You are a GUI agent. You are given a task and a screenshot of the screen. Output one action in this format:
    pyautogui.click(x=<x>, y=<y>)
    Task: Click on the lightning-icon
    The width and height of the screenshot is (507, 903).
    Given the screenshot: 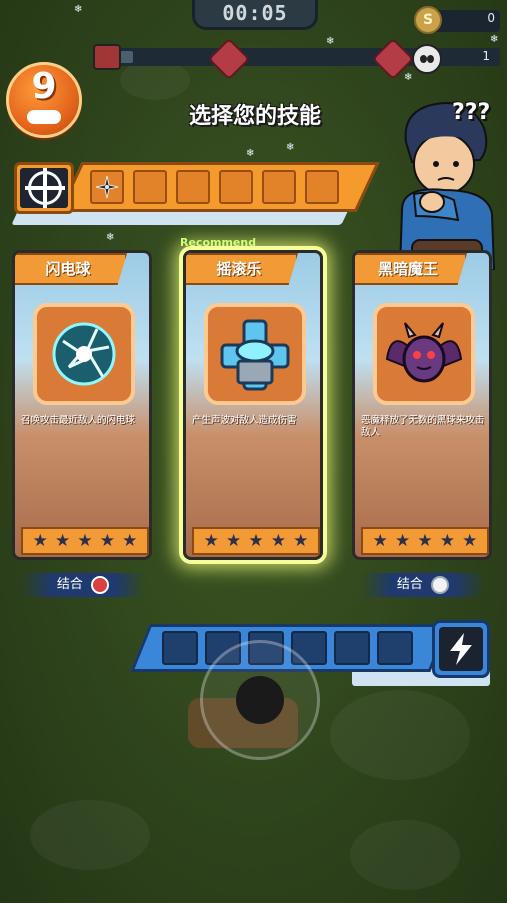 What is the action you would take?
    pyautogui.click(x=461, y=649)
    